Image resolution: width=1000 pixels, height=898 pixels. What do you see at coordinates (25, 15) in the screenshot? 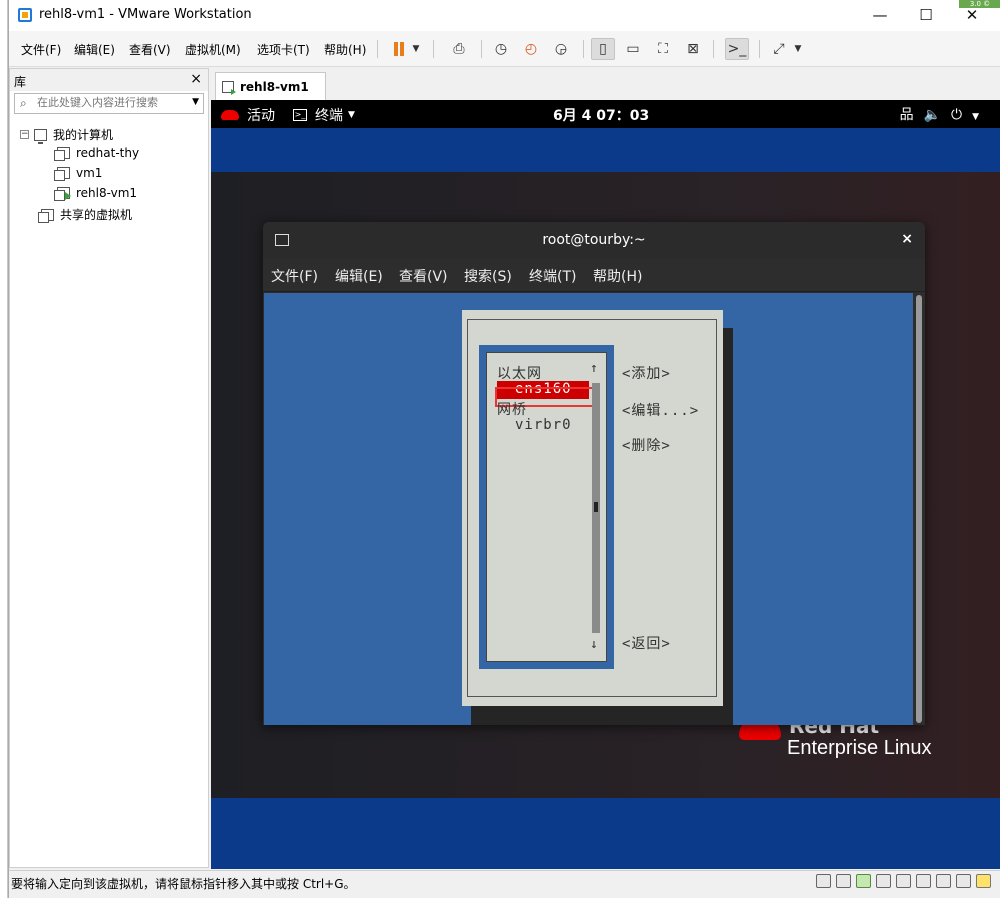
I see `vmware-app-icon` at bounding box center [25, 15].